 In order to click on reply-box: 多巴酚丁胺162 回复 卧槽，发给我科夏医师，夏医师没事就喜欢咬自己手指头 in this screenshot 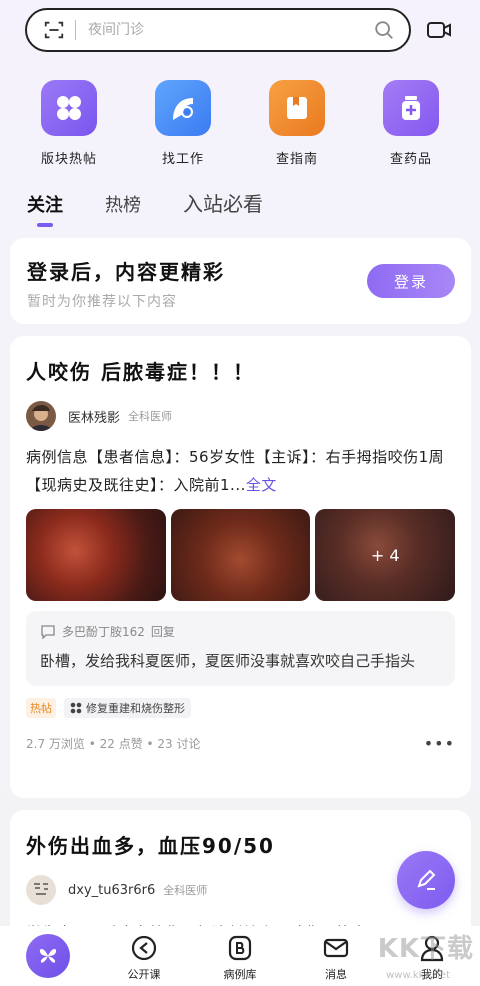, I will do `click(240, 648)`.